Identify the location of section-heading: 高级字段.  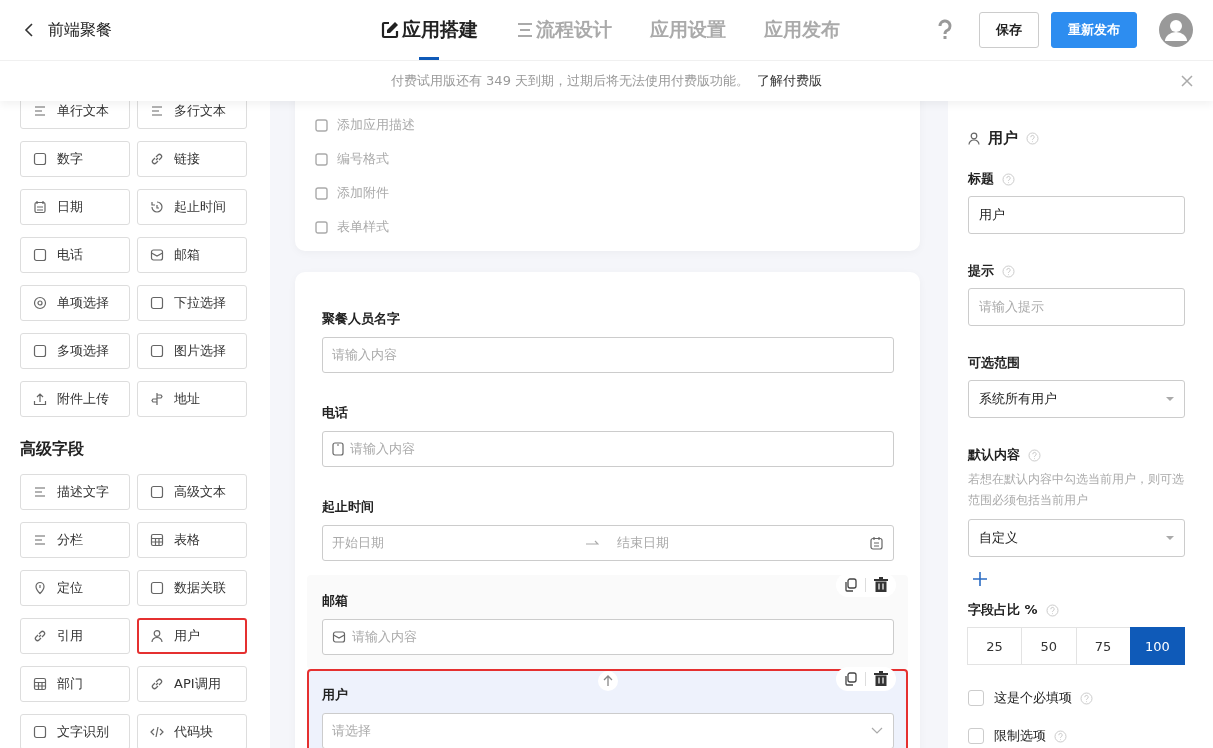
(52, 449).